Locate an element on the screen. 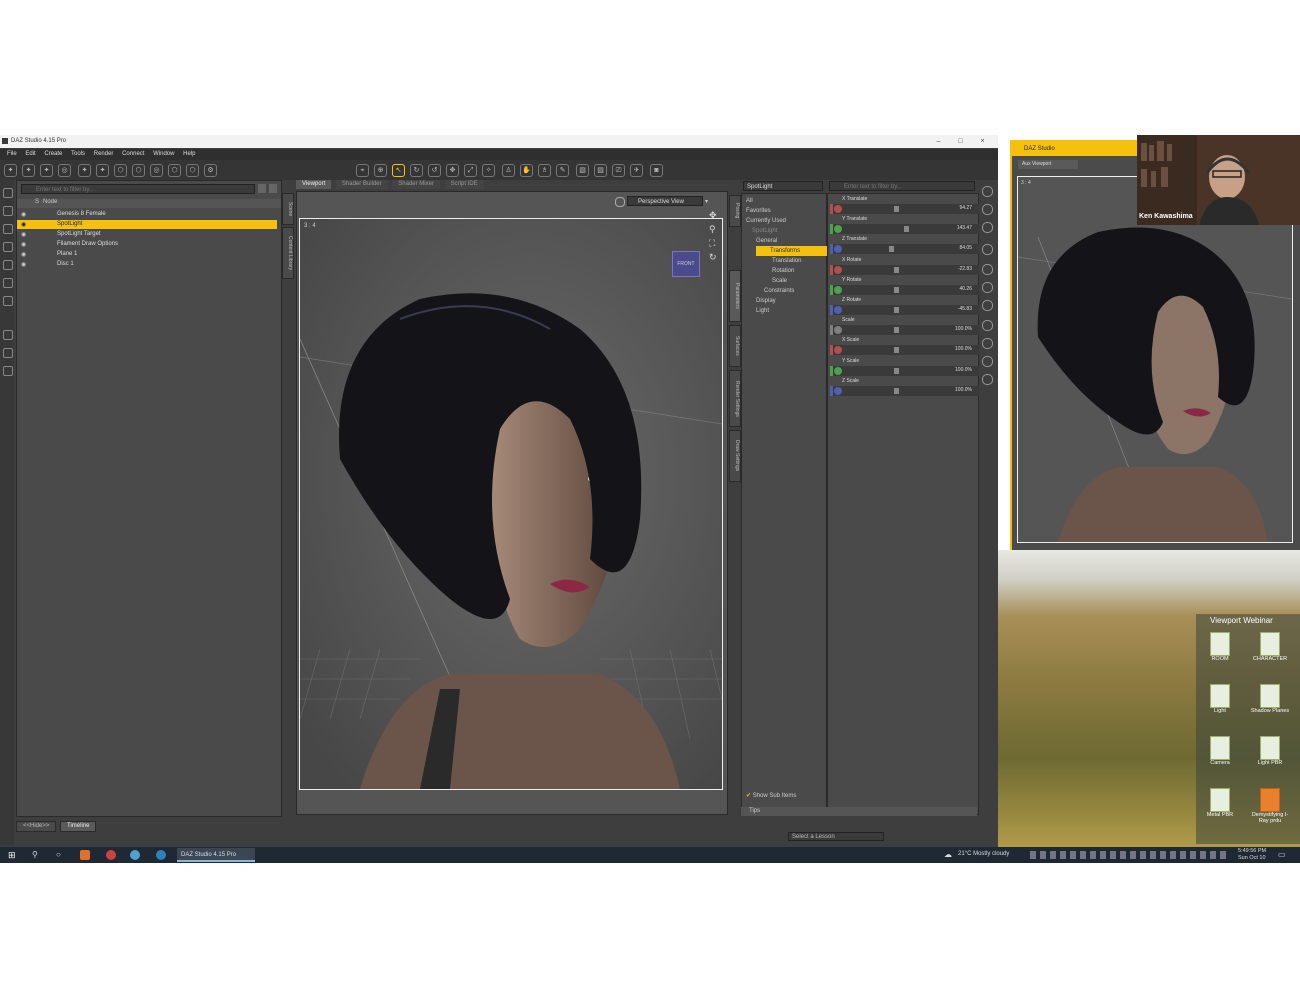 The width and height of the screenshot is (1300, 1000). scene-node-row: ◉ SpotLight Target is located at coordinates (147, 234).